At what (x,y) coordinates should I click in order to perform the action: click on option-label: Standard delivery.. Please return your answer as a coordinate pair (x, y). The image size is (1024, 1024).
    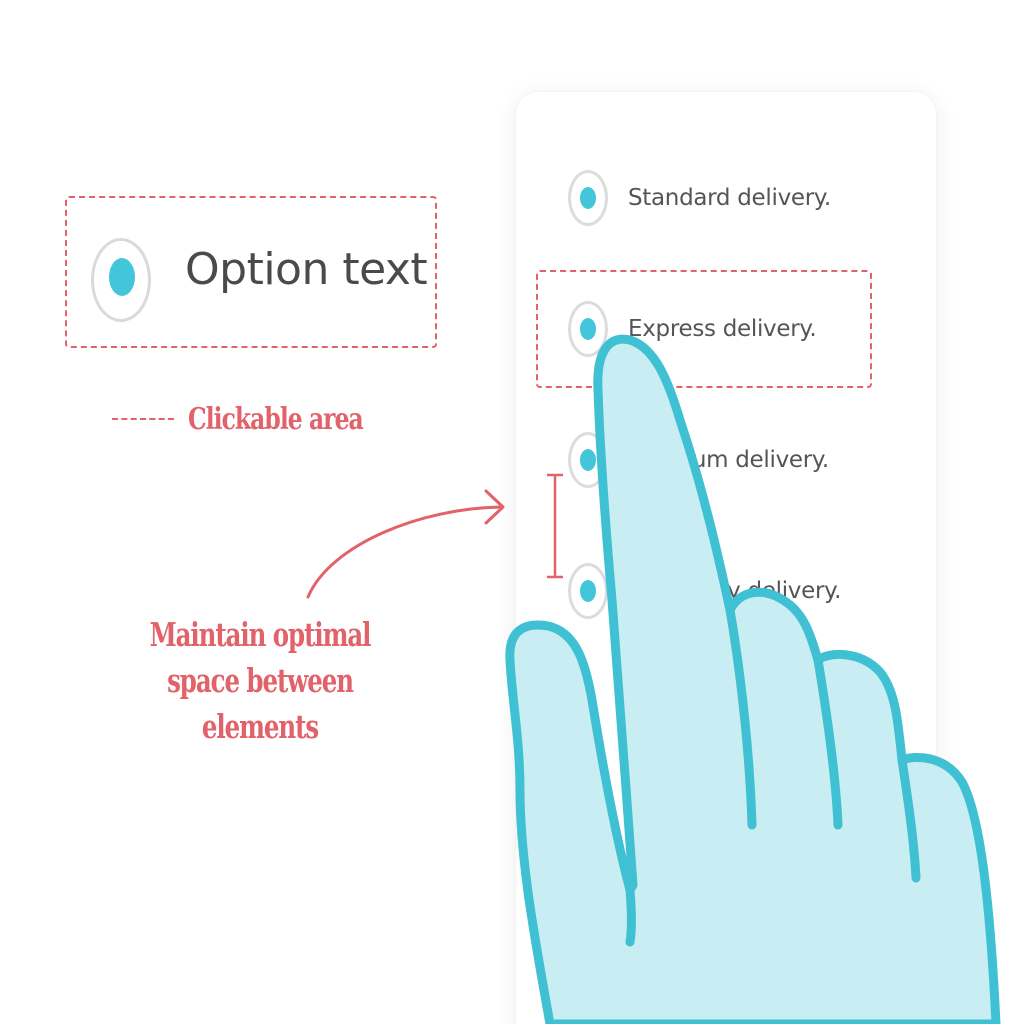
    Looking at the image, I should click on (729, 198).